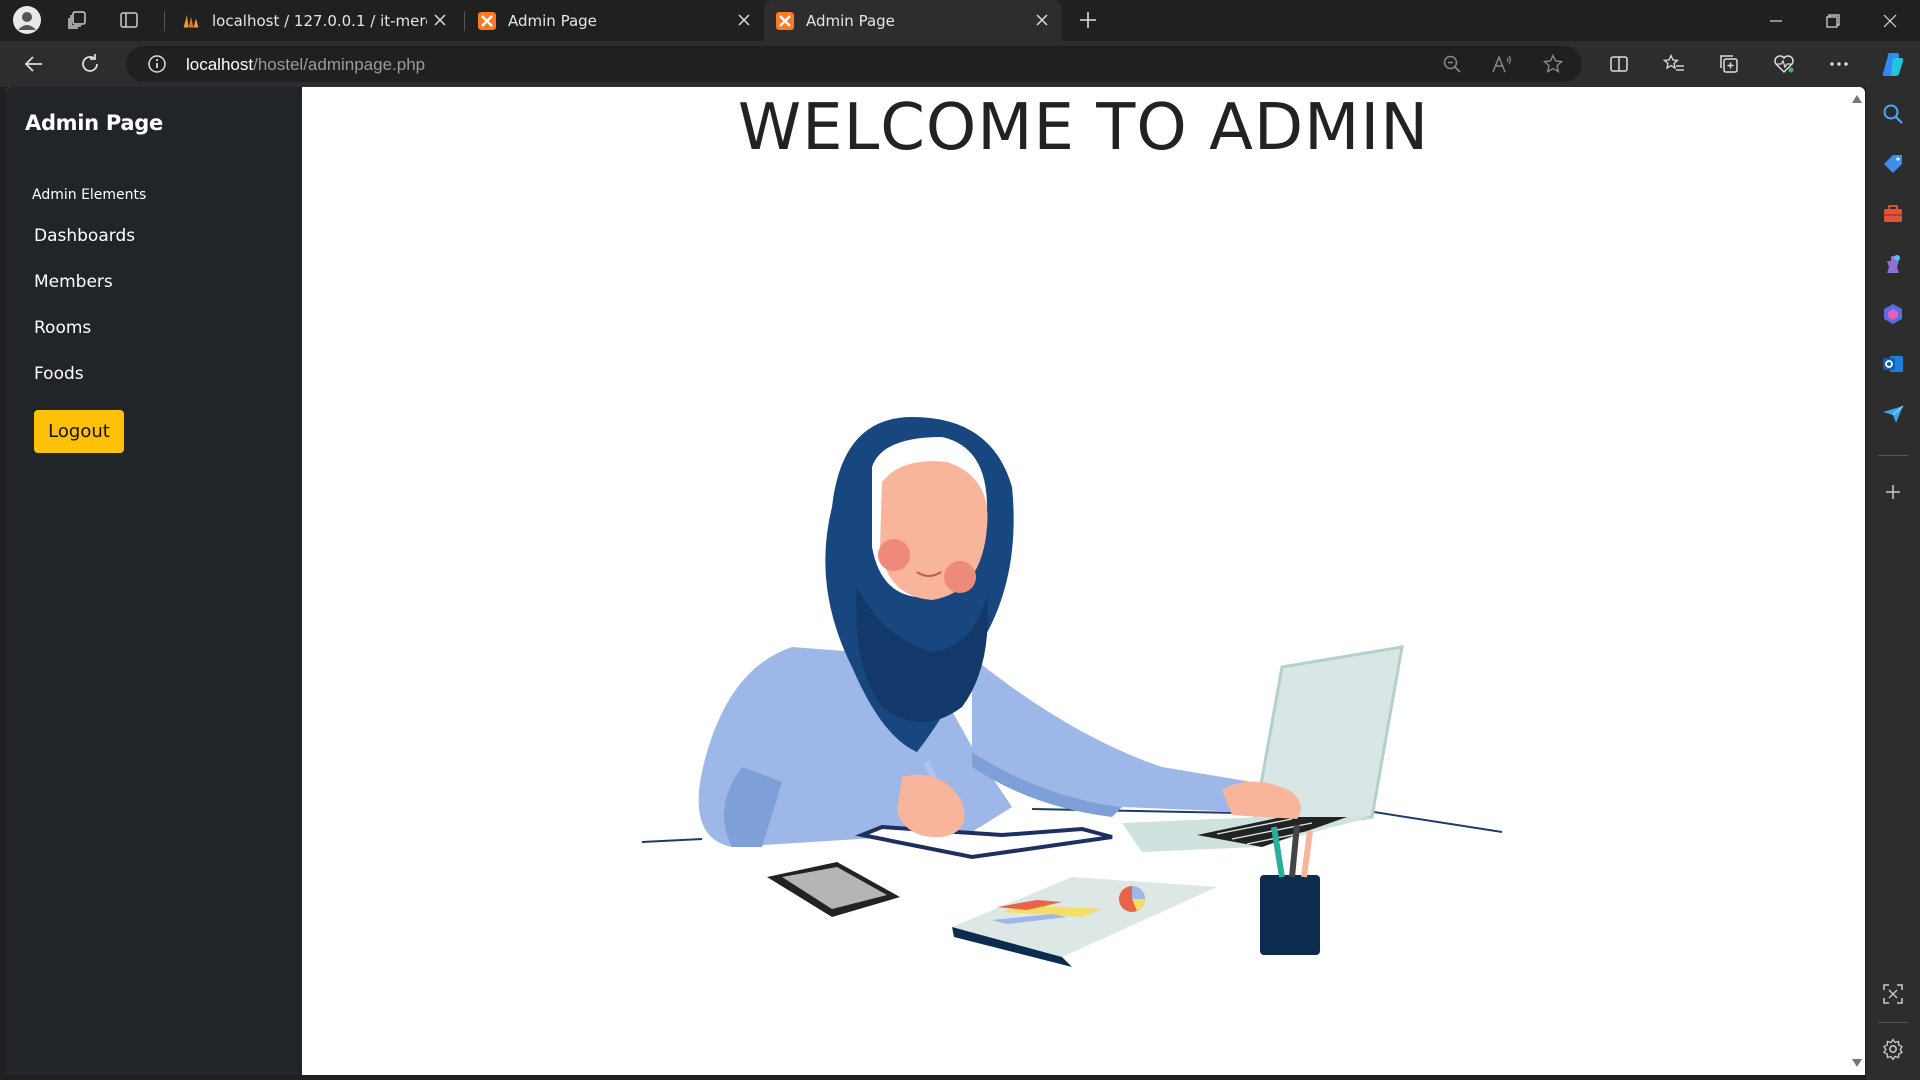  Describe the element at coordinates (1776, 20) in the screenshot. I see `minimize-icon` at that location.